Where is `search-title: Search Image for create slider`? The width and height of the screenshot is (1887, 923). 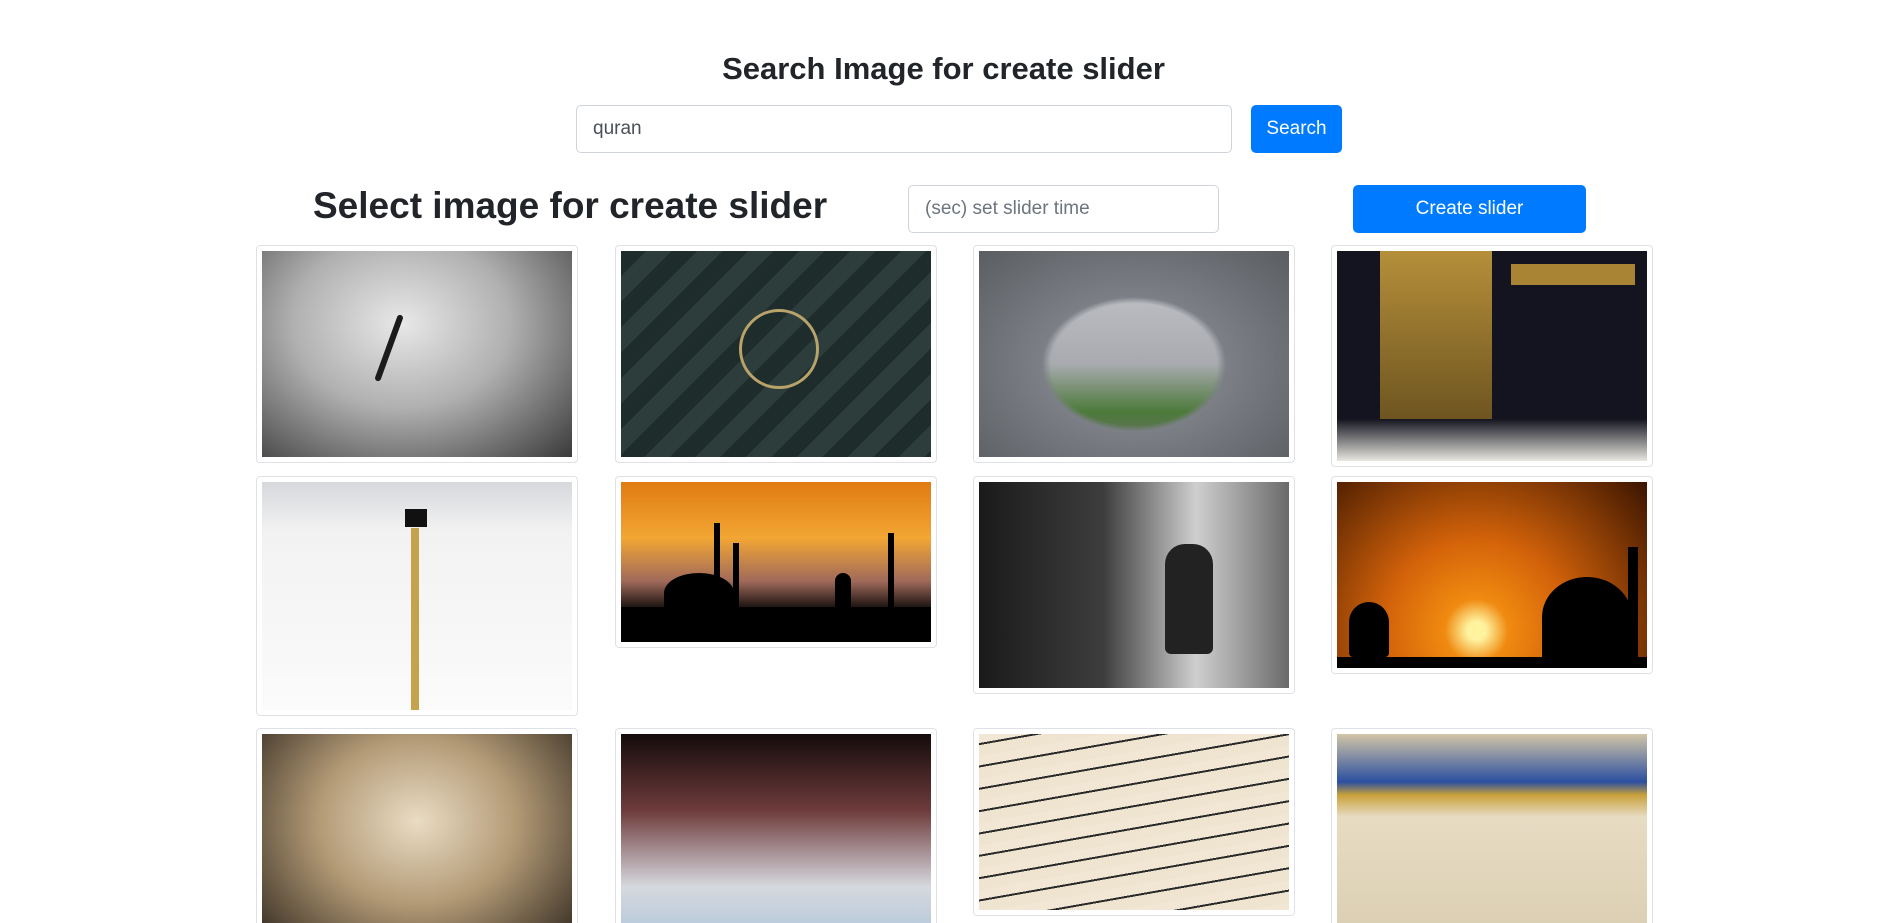 search-title: Search Image for create slider is located at coordinates (943, 68).